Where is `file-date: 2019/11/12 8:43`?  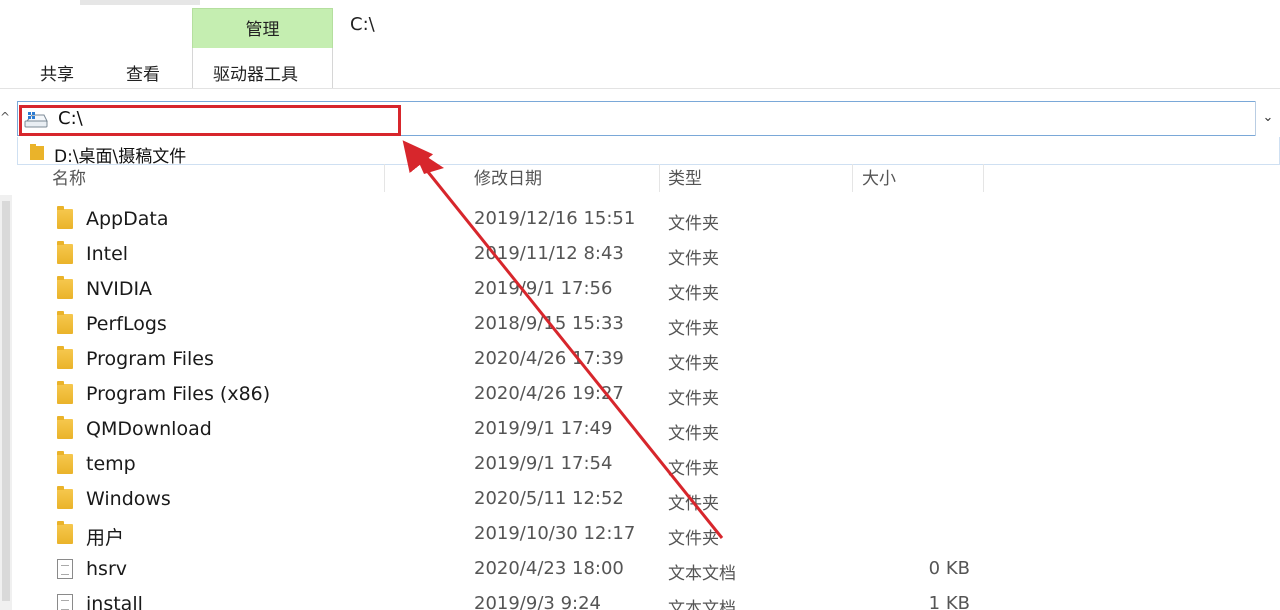
file-date: 2019/11/12 8:43 is located at coordinates (549, 253).